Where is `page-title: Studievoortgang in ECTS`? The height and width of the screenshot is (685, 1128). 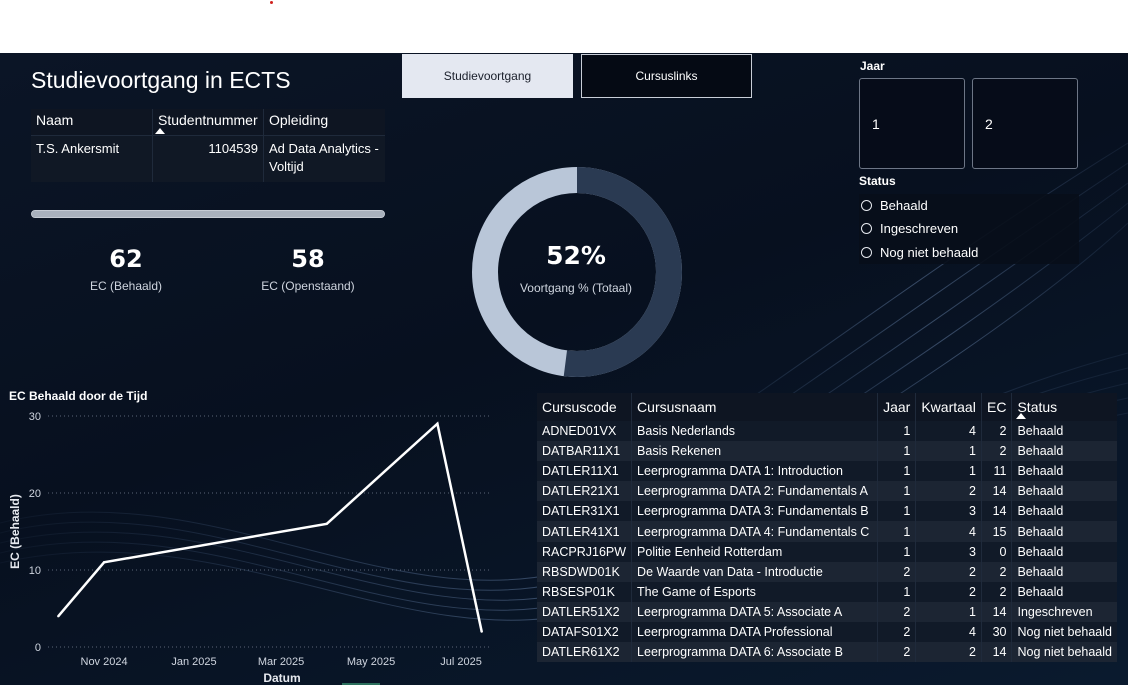
page-title: Studievoortgang in ECTS is located at coordinates (161, 80).